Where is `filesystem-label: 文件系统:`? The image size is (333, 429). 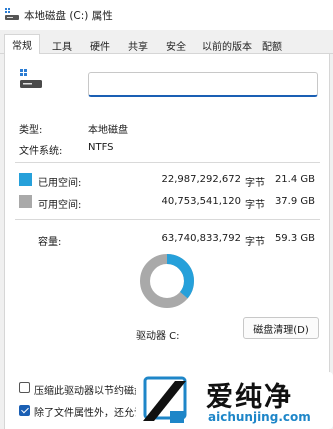 filesystem-label: 文件系统: is located at coordinates (41, 151).